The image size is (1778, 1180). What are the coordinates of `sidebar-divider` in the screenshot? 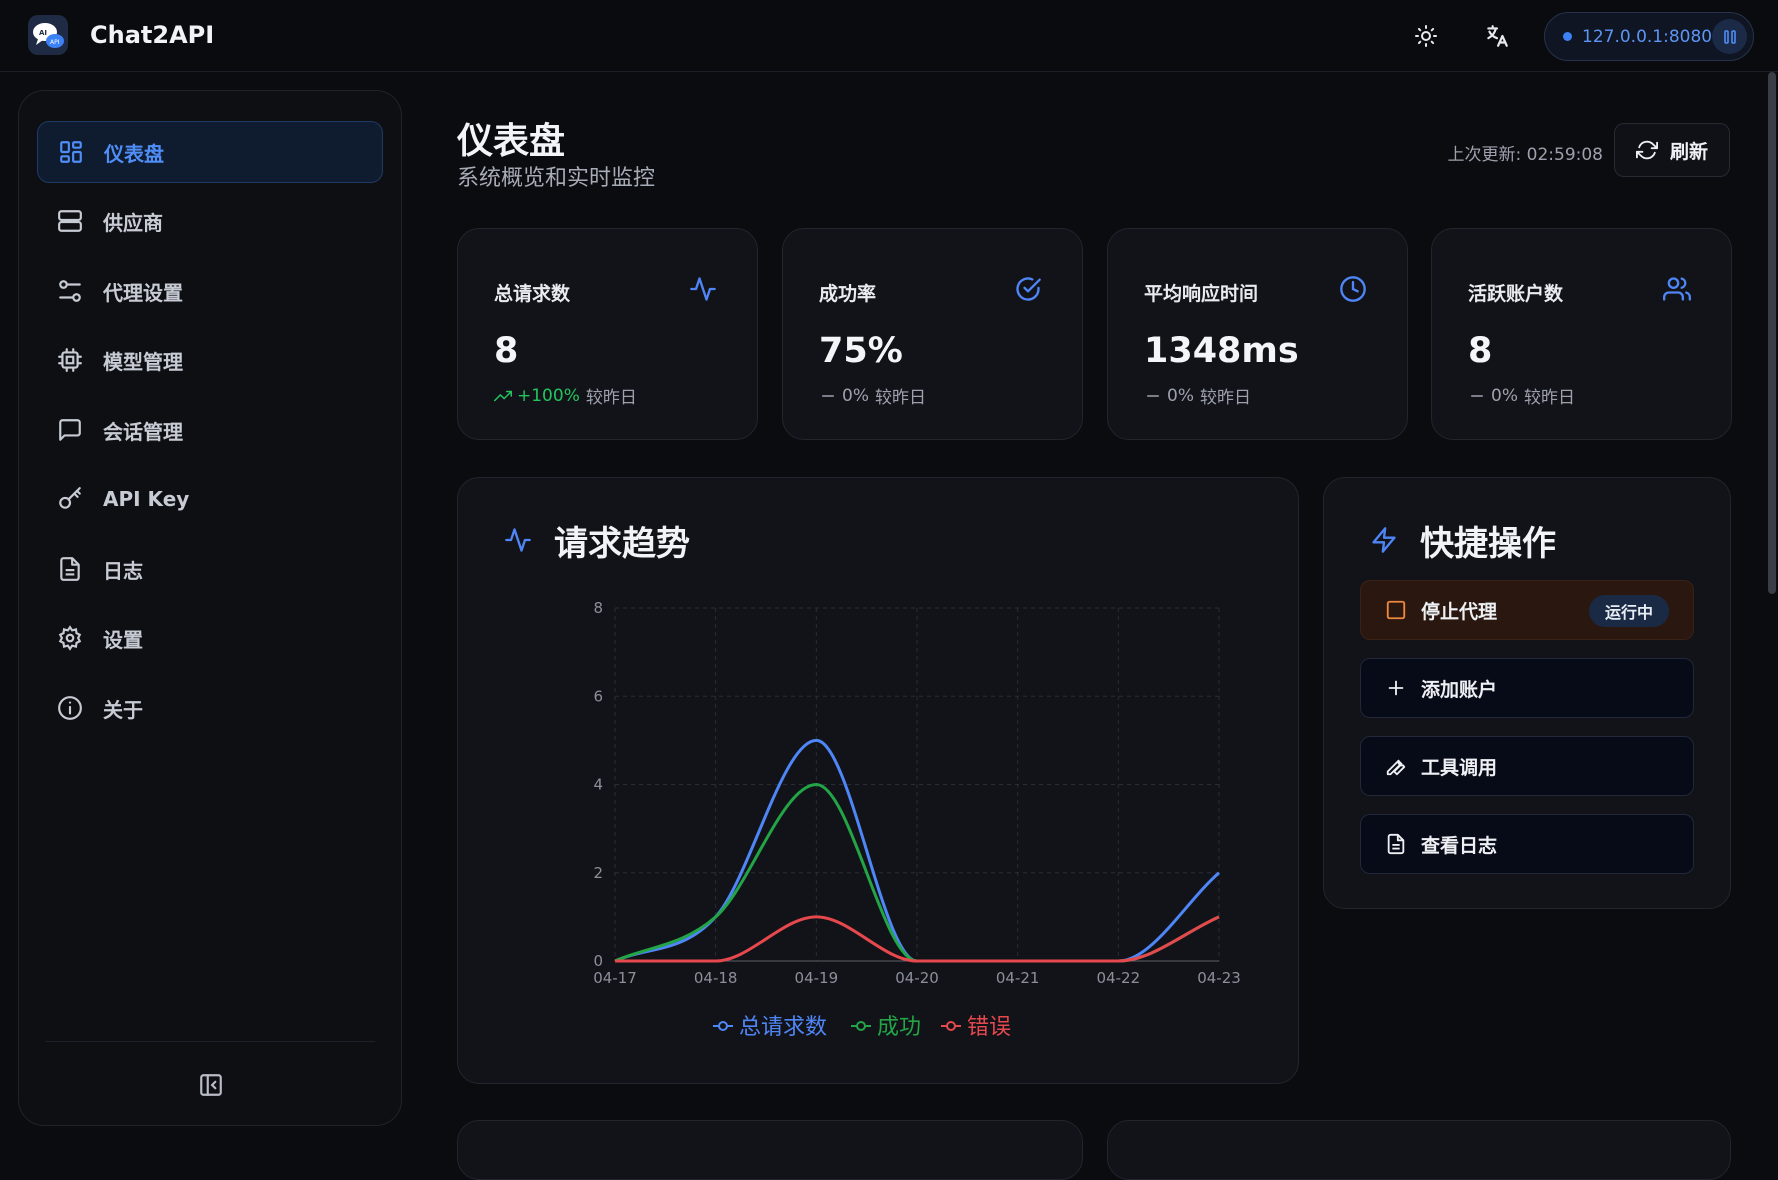 It's located at (210, 1041).